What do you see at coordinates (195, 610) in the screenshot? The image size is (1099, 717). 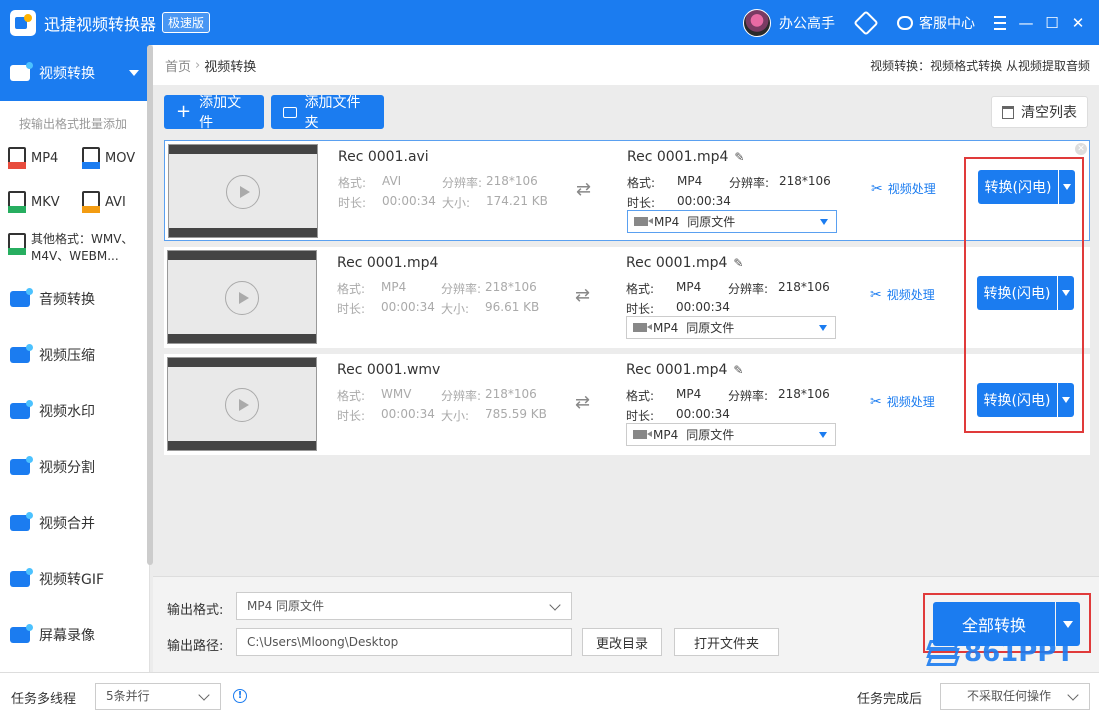 I see `output-format-label: 输出格式:` at bounding box center [195, 610].